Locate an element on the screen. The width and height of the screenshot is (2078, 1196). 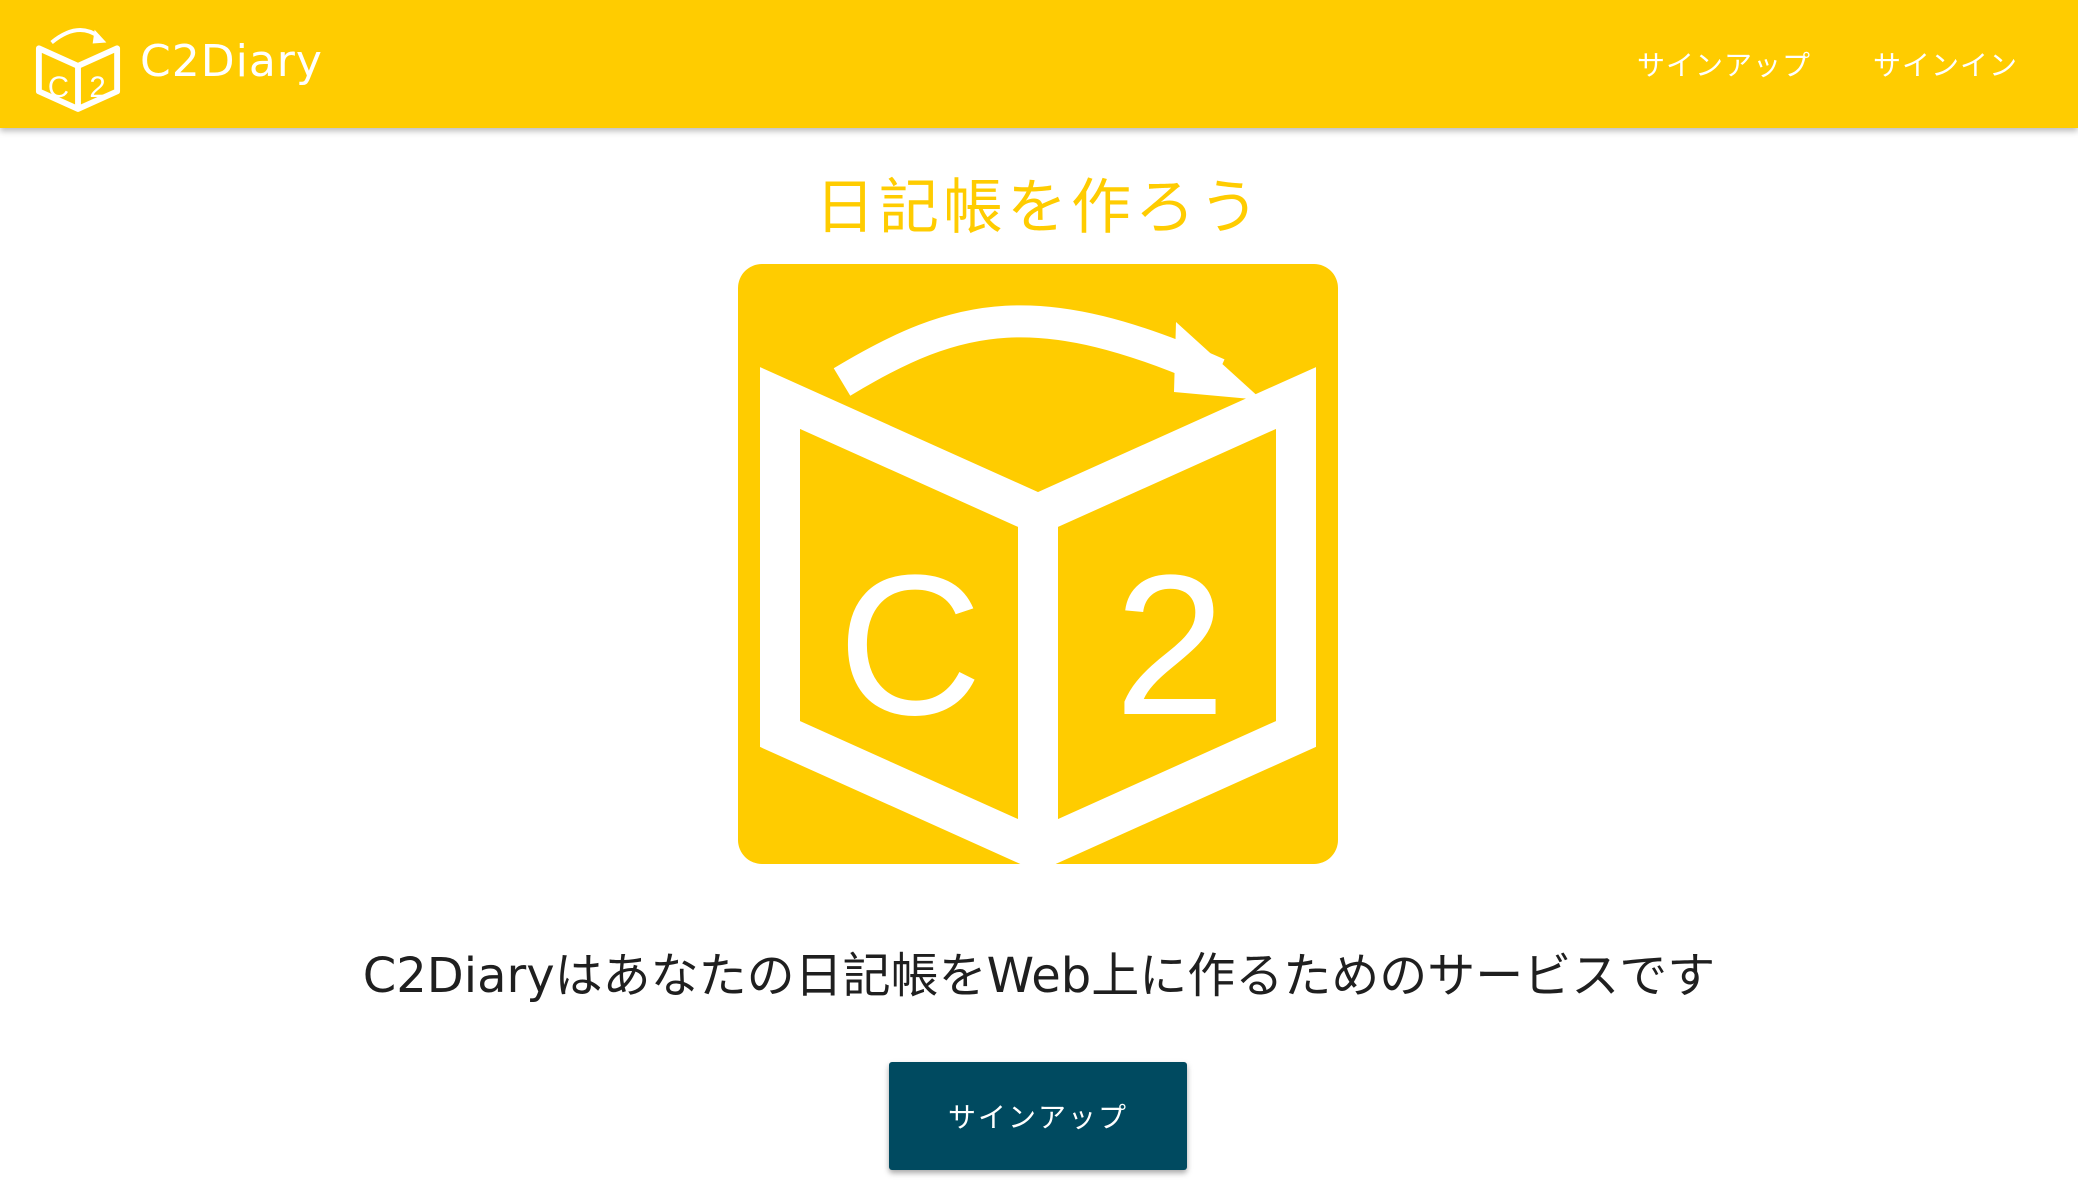
nav-links: サインアップ サインイン is located at coordinates (1796, 64).